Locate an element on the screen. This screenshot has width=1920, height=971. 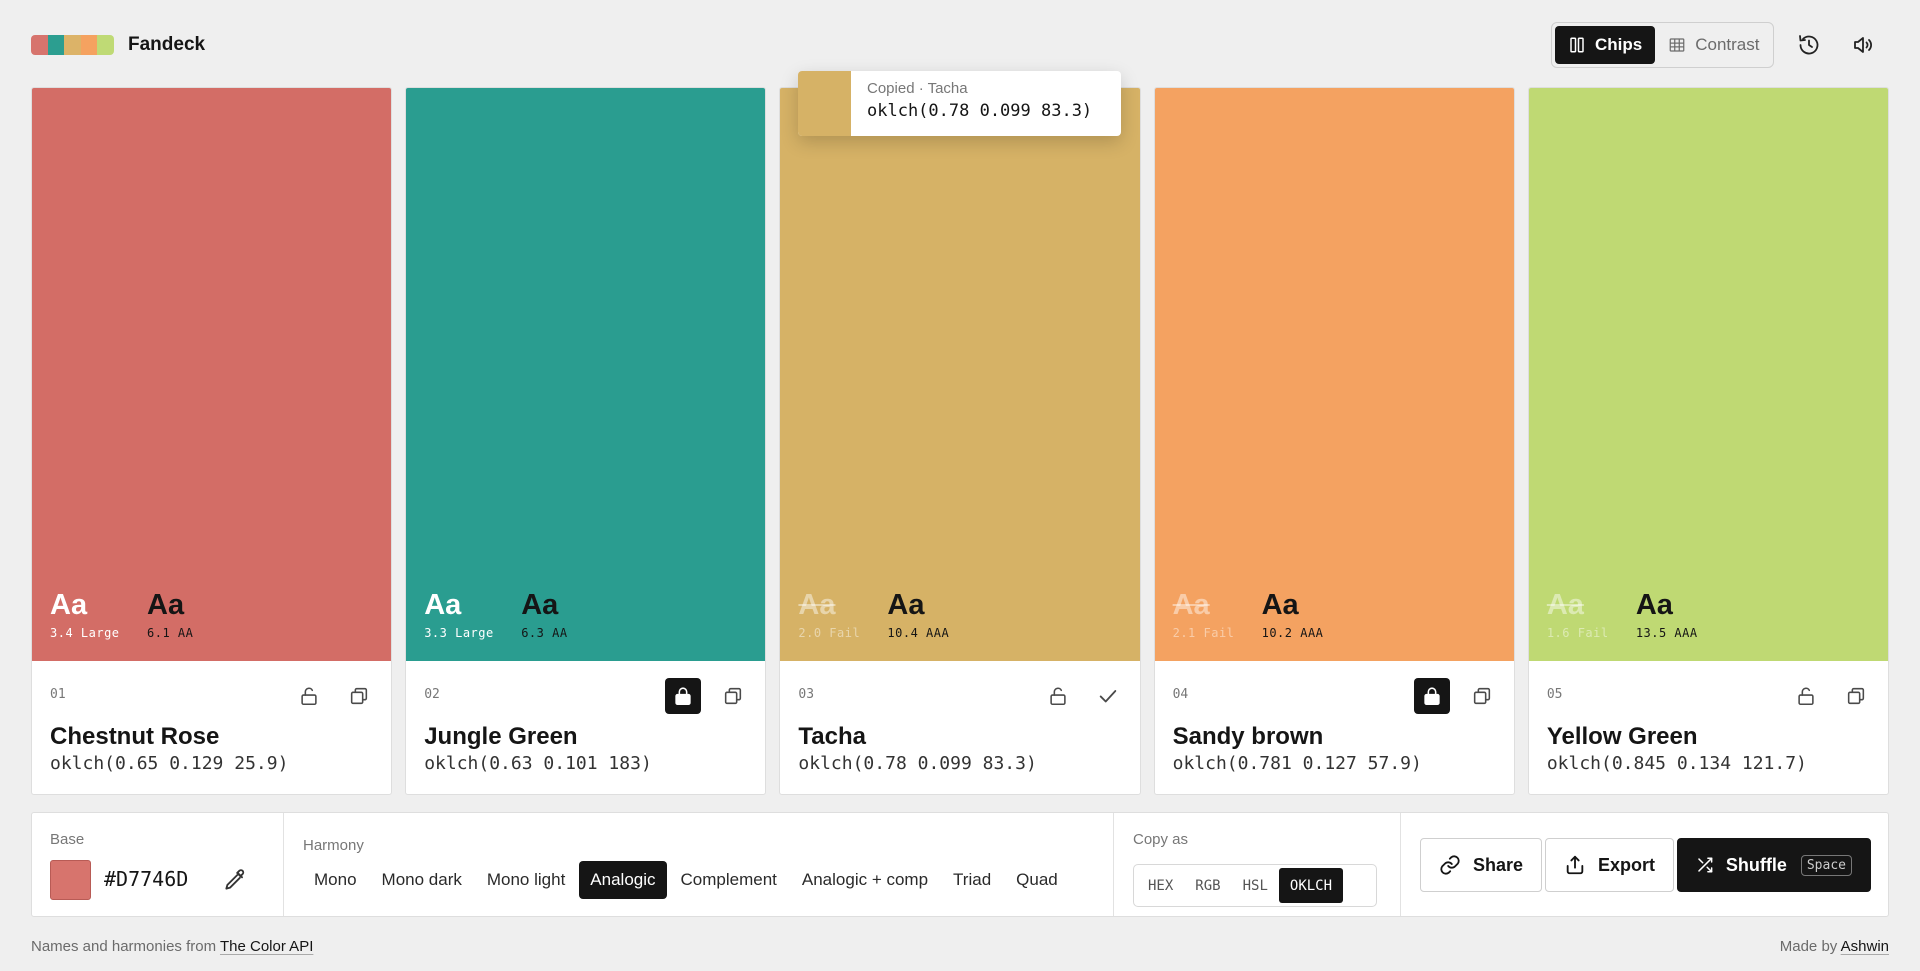
eyedropper-button is located at coordinates (235, 880).